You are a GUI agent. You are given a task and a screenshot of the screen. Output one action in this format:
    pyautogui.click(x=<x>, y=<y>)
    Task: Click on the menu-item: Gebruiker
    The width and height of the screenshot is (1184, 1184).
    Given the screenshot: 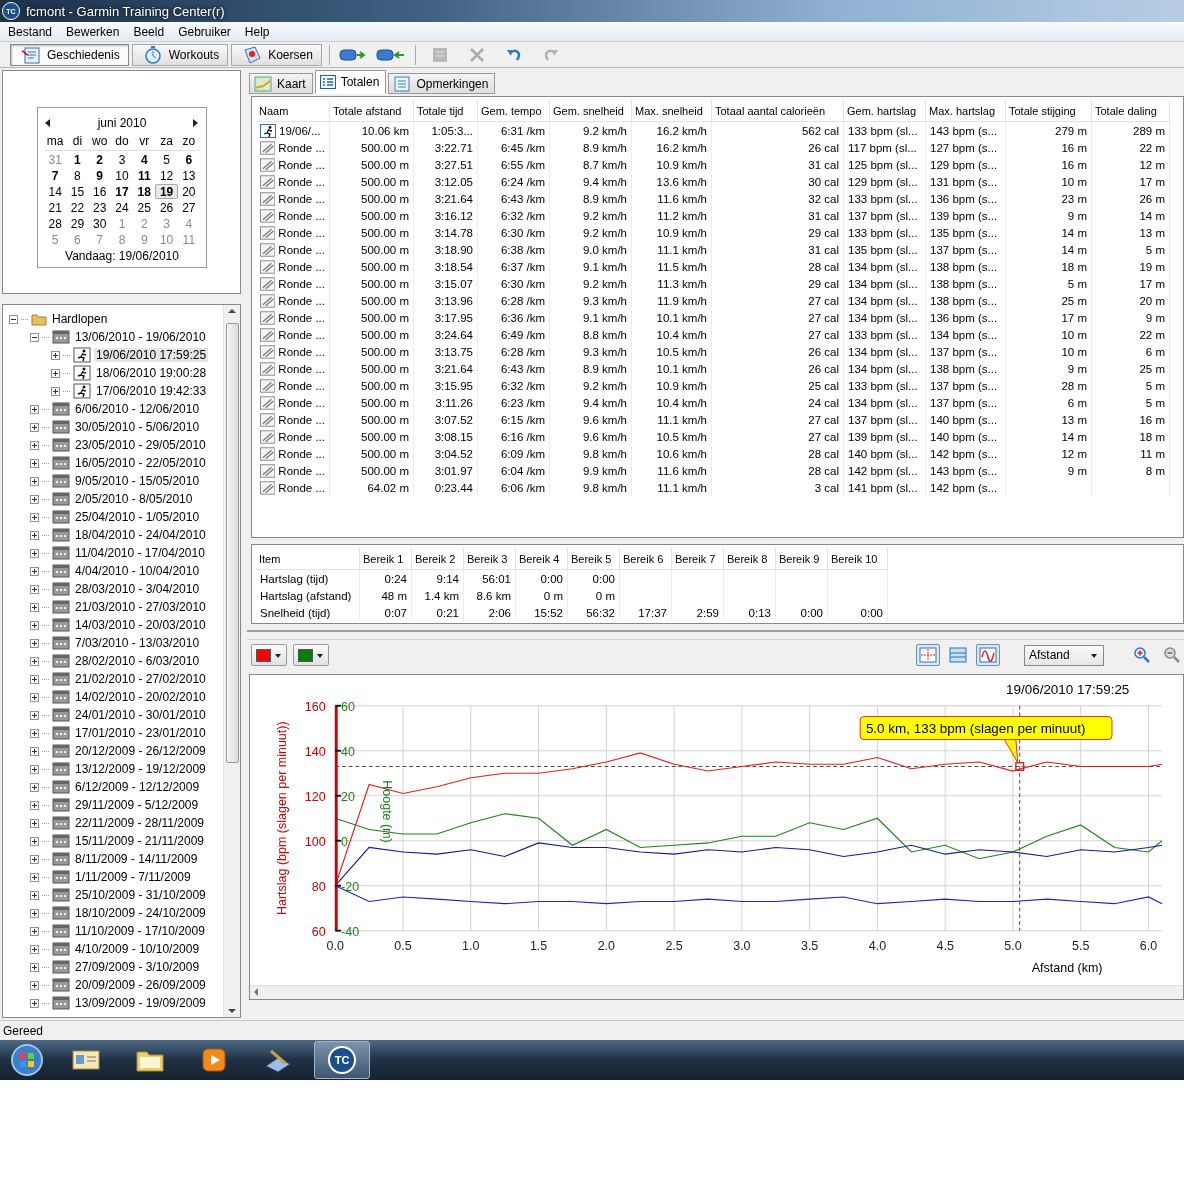 What is the action you would take?
    pyautogui.click(x=204, y=31)
    